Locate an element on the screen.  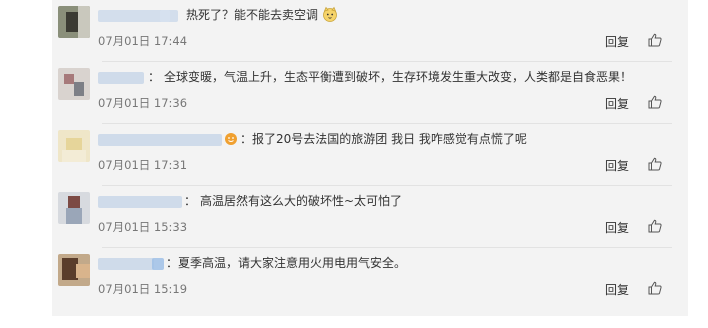
cat-face-icon is located at coordinates (329, 14).